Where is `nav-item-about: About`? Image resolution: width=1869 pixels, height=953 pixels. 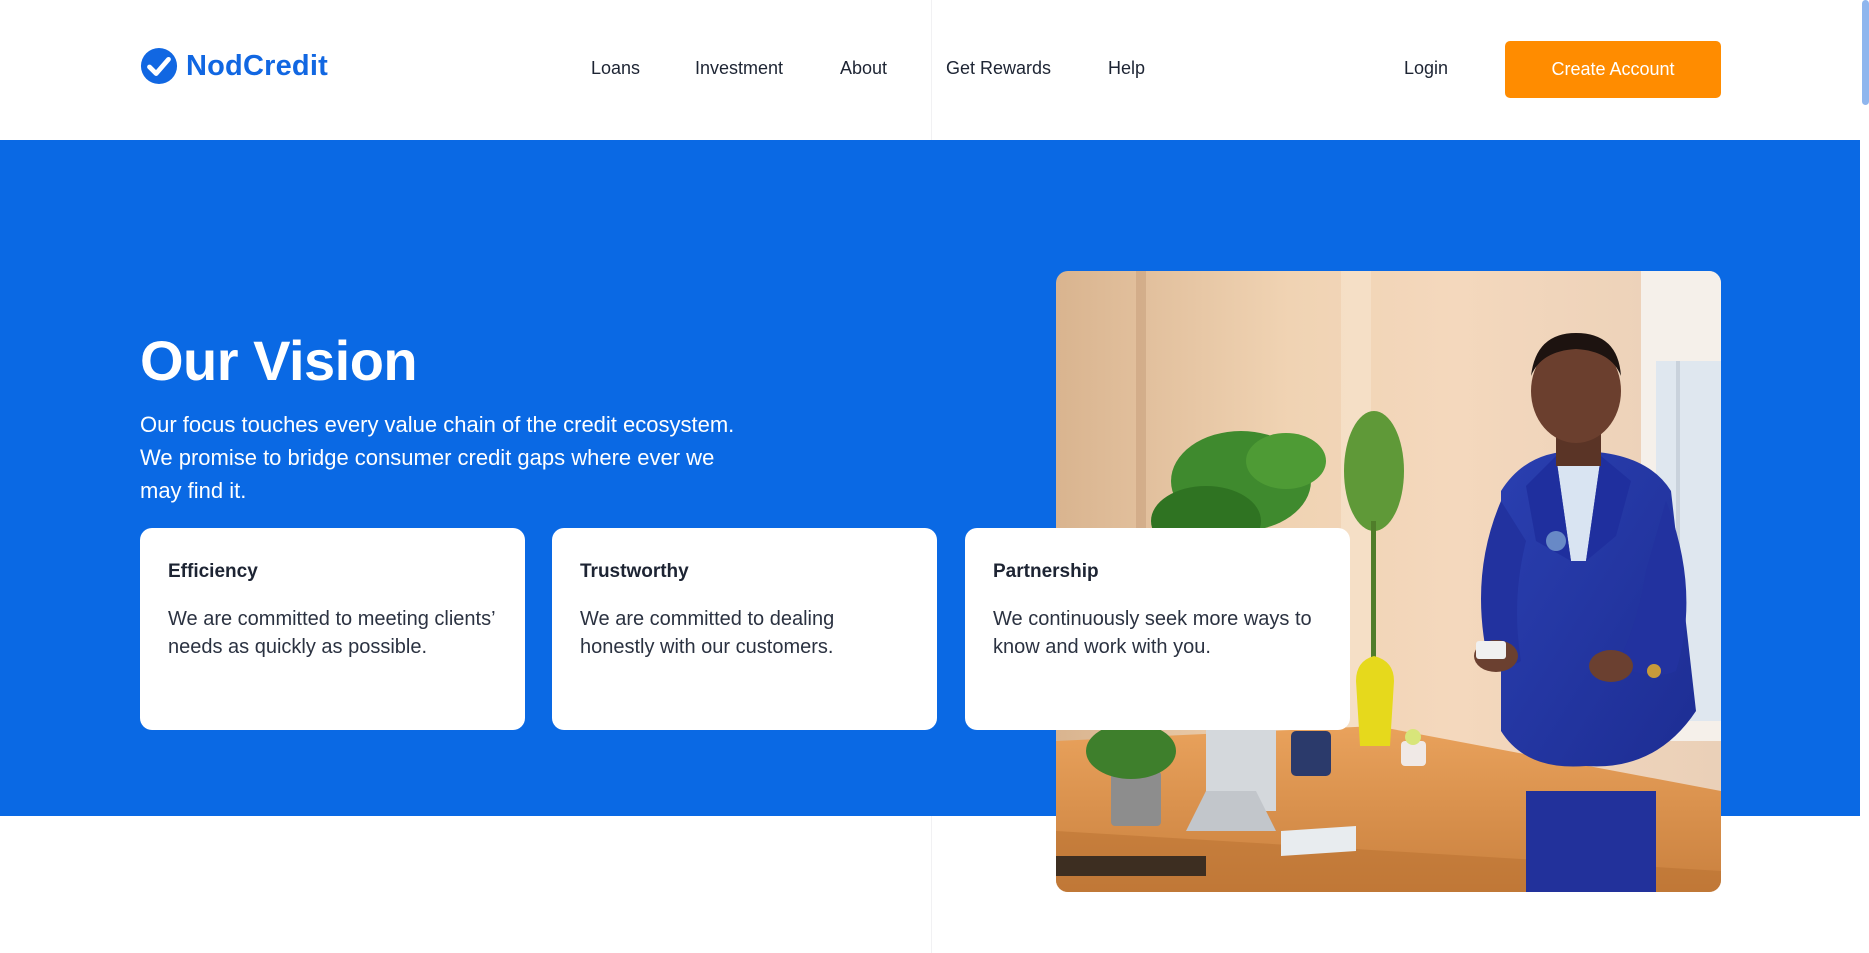
nav-item-about: About is located at coordinates (863, 68).